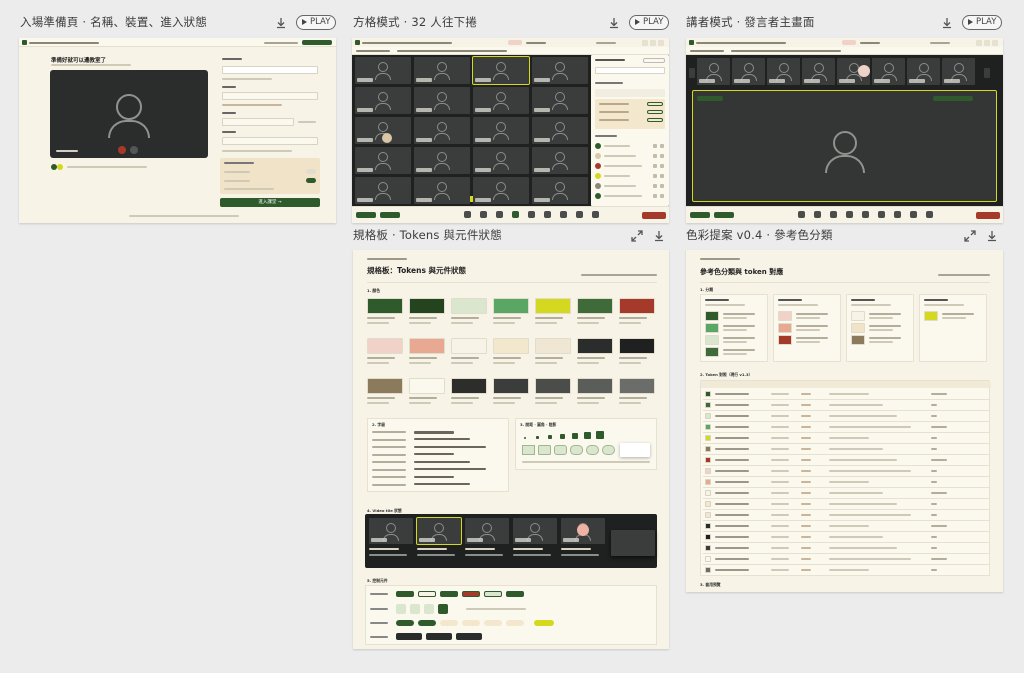  I want to click on next-arrow, so click(987, 73).